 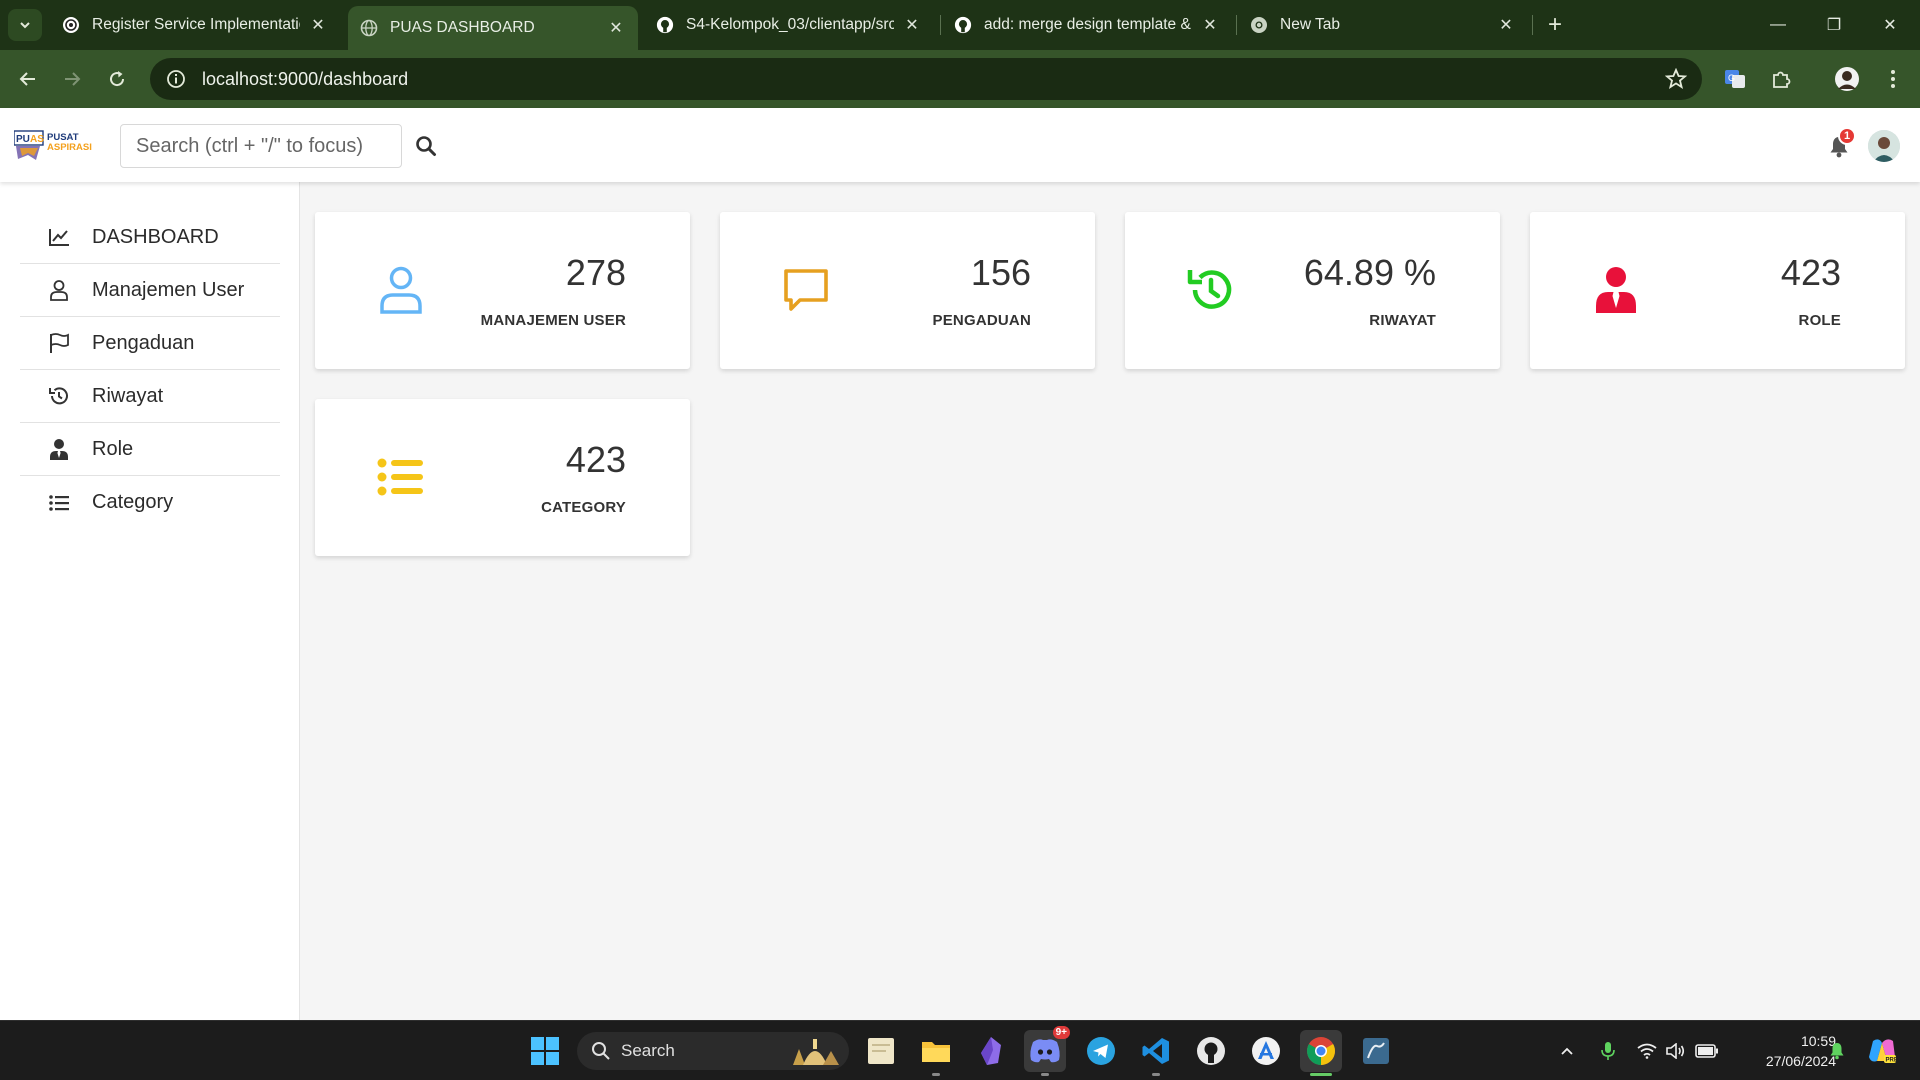 What do you see at coordinates (1312, 290) in the screenshot?
I see `stat-card-riwayat: 64.89 % RIWAYAT` at bounding box center [1312, 290].